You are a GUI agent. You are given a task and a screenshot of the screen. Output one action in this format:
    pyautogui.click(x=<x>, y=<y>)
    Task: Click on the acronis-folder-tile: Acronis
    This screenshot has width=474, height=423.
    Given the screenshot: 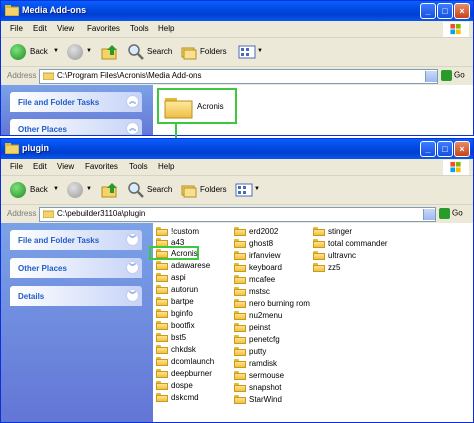 What is the action you would take?
    pyautogui.click(x=197, y=106)
    